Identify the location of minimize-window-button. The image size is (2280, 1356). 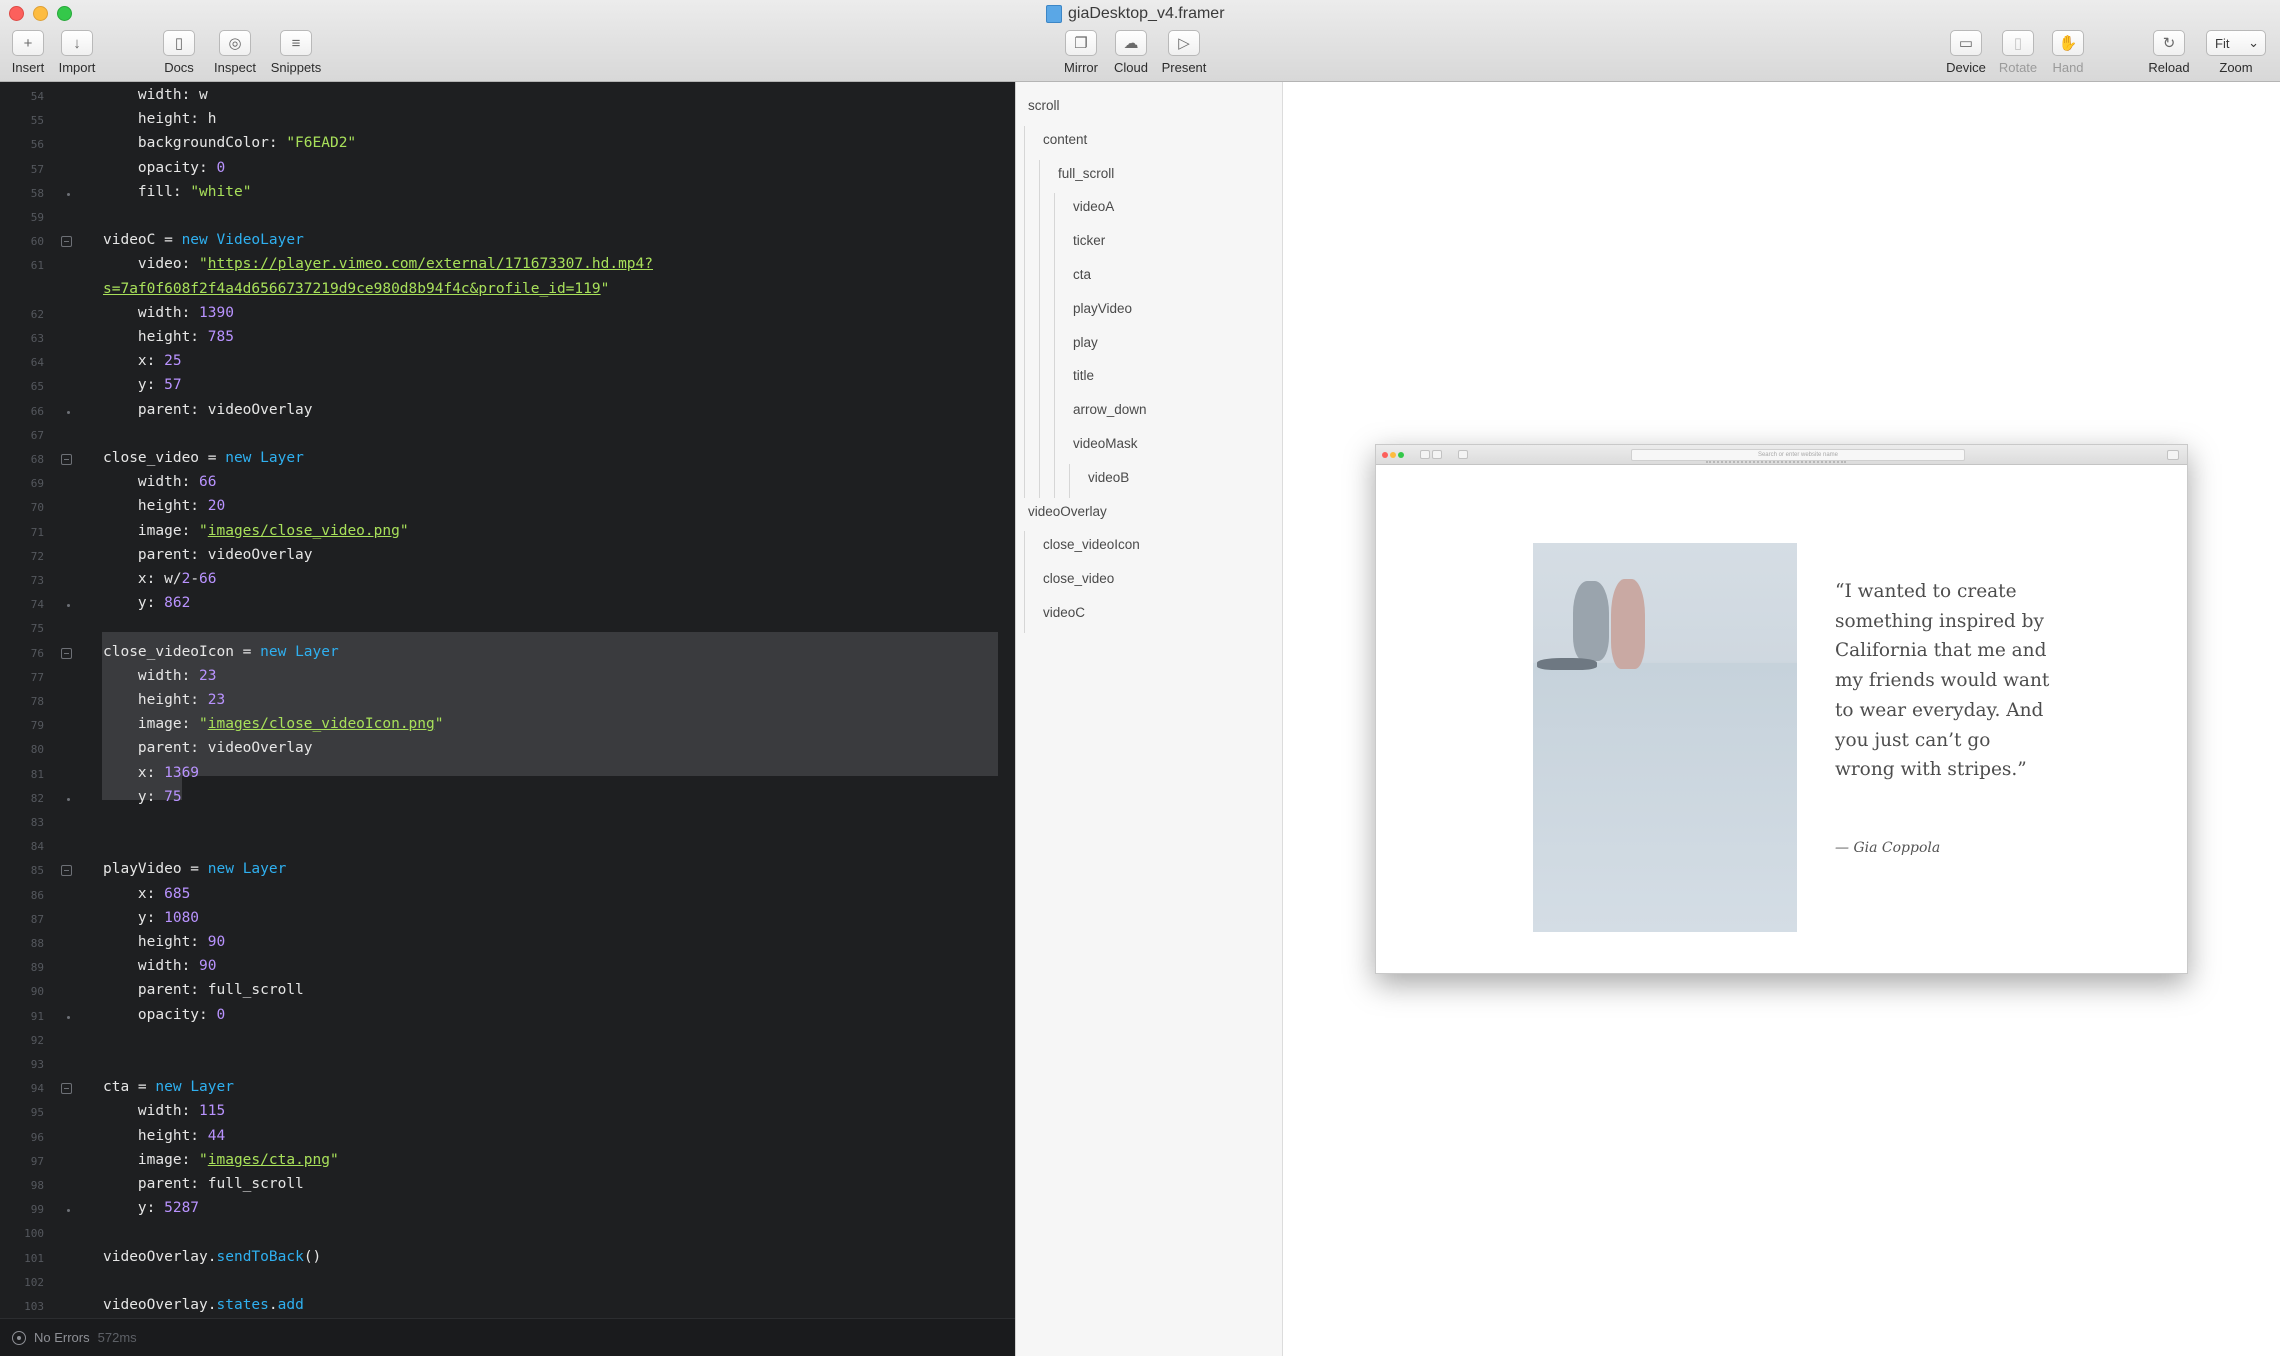
(40, 13).